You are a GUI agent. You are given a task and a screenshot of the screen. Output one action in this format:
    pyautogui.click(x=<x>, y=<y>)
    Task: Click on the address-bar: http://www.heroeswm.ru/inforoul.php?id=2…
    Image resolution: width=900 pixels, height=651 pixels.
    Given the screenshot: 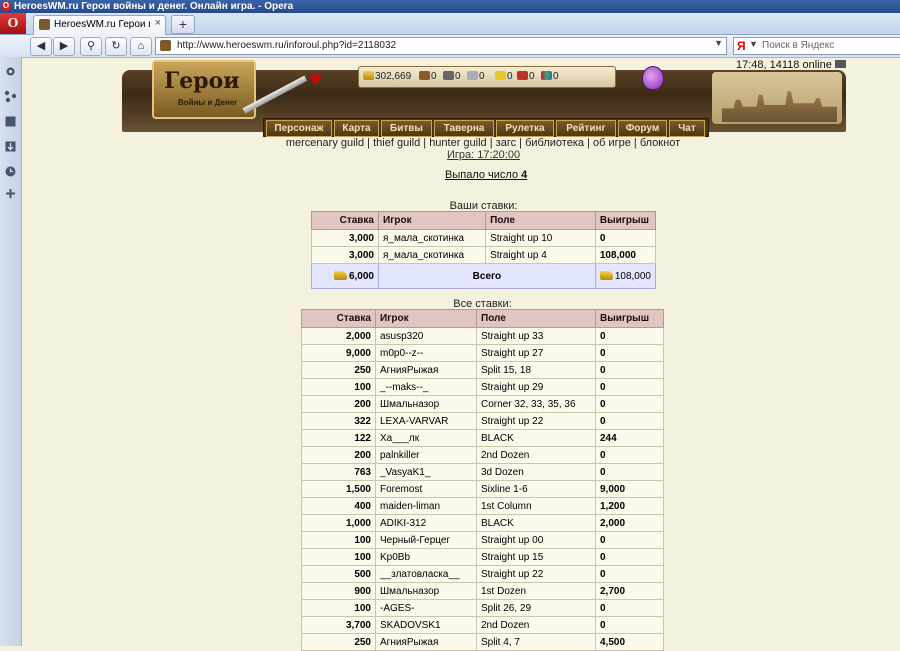 What is the action you would take?
    pyautogui.click(x=441, y=46)
    